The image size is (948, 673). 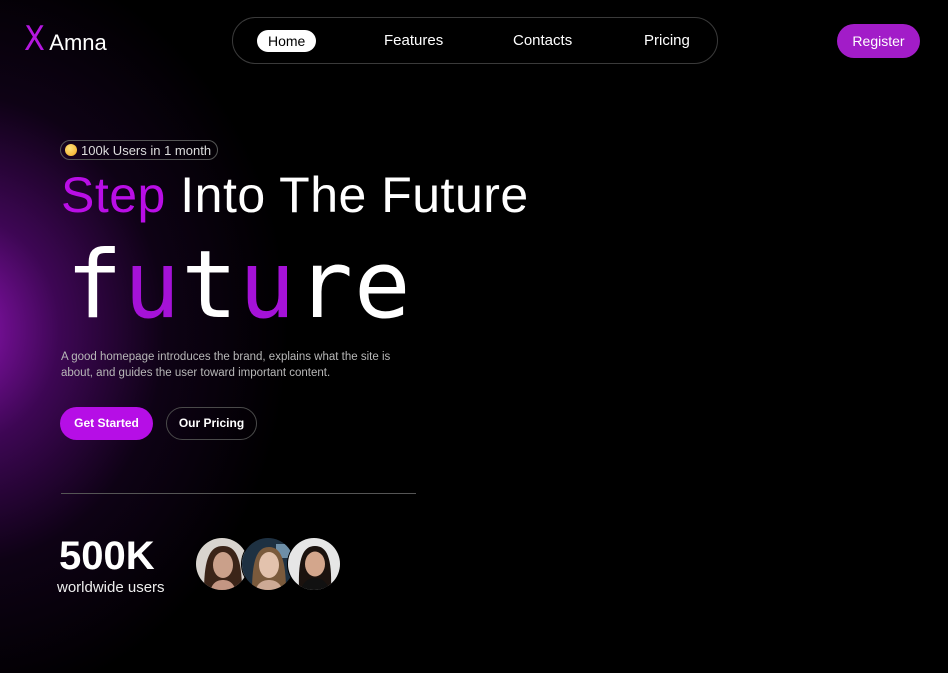 What do you see at coordinates (667, 41) in the screenshot?
I see `nav-item-pricing: Pricing` at bounding box center [667, 41].